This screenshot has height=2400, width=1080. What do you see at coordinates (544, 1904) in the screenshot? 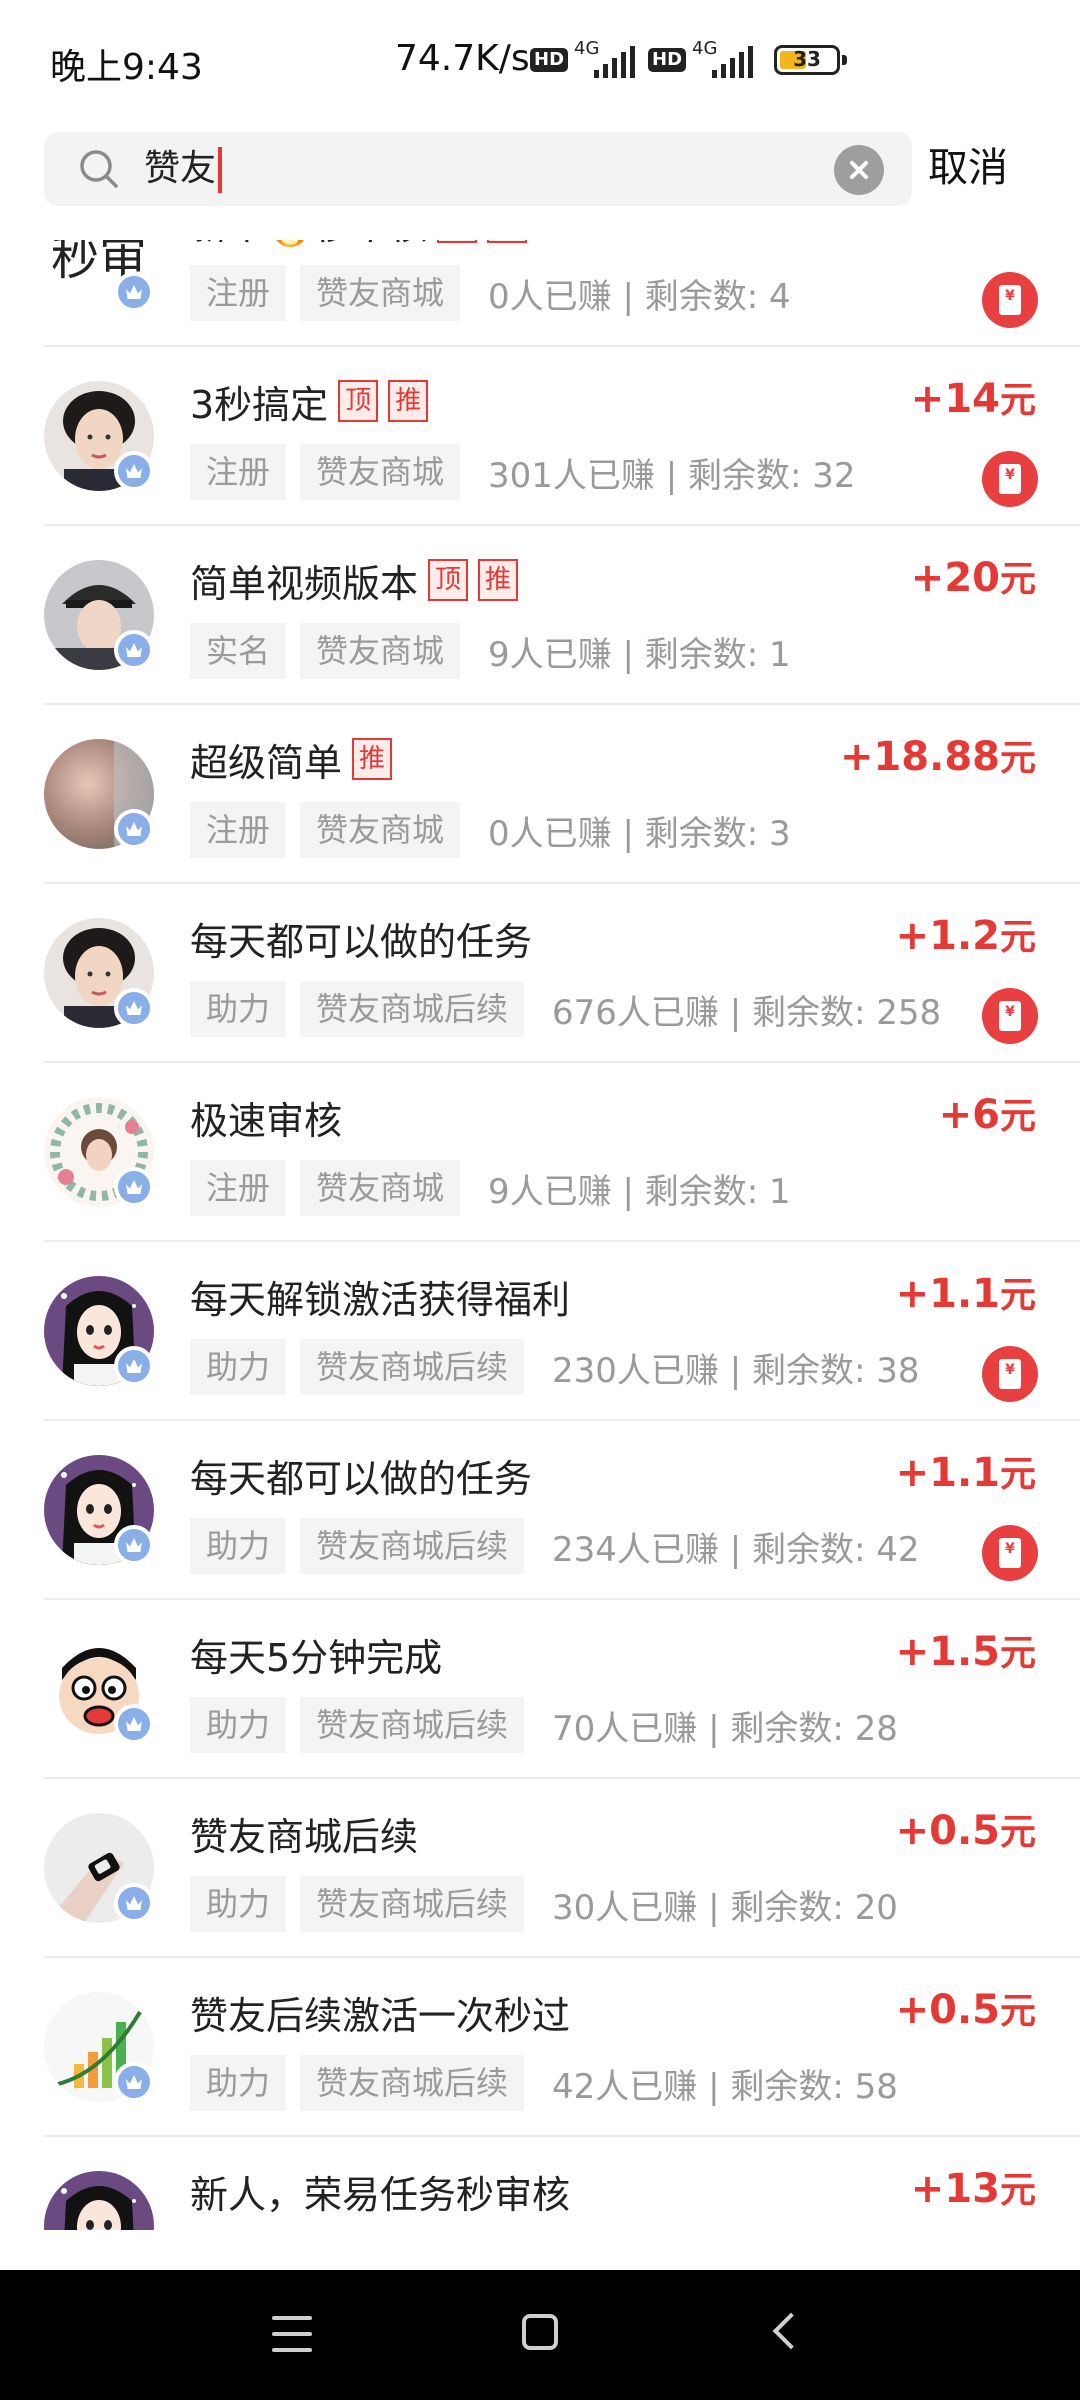
I see `task-meta-line: 助力 赞友商城后续 30人已赚 | 剩余数: 20` at bounding box center [544, 1904].